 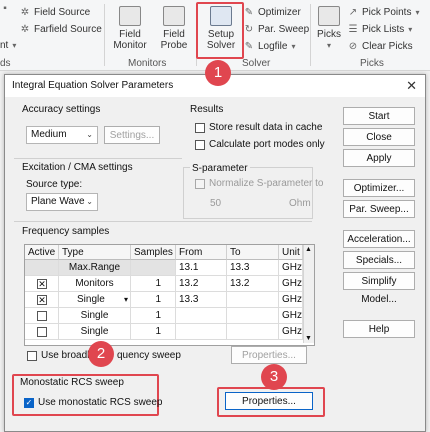 I want to click on col-header-unit: Unit, so click(x=291, y=252).